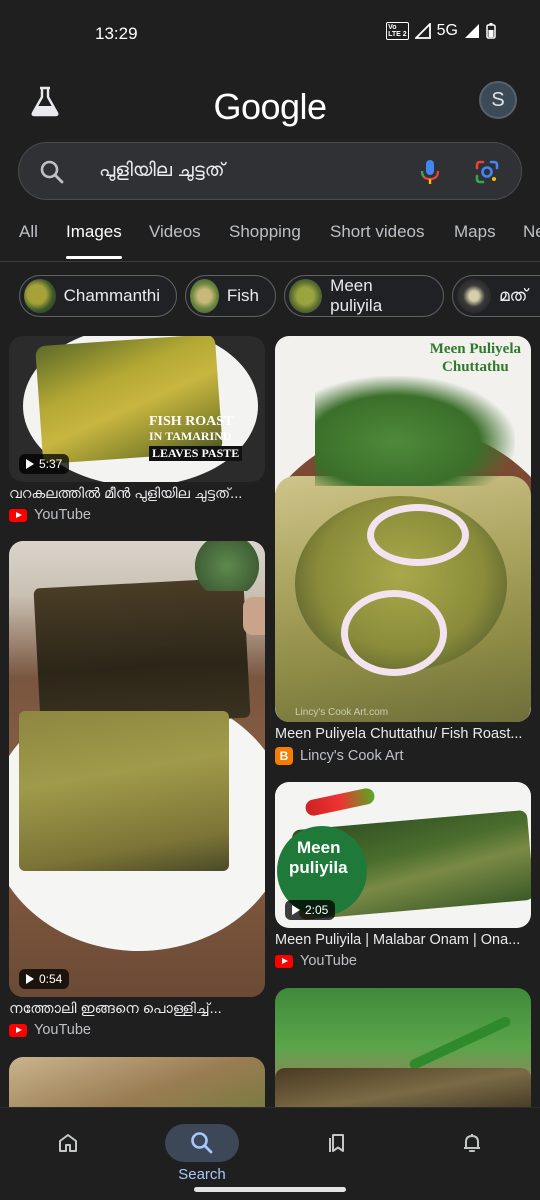 The width and height of the screenshot is (540, 1200). What do you see at coordinates (230, 296) in the screenshot?
I see `chip-fish: Fish` at bounding box center [230, 296].